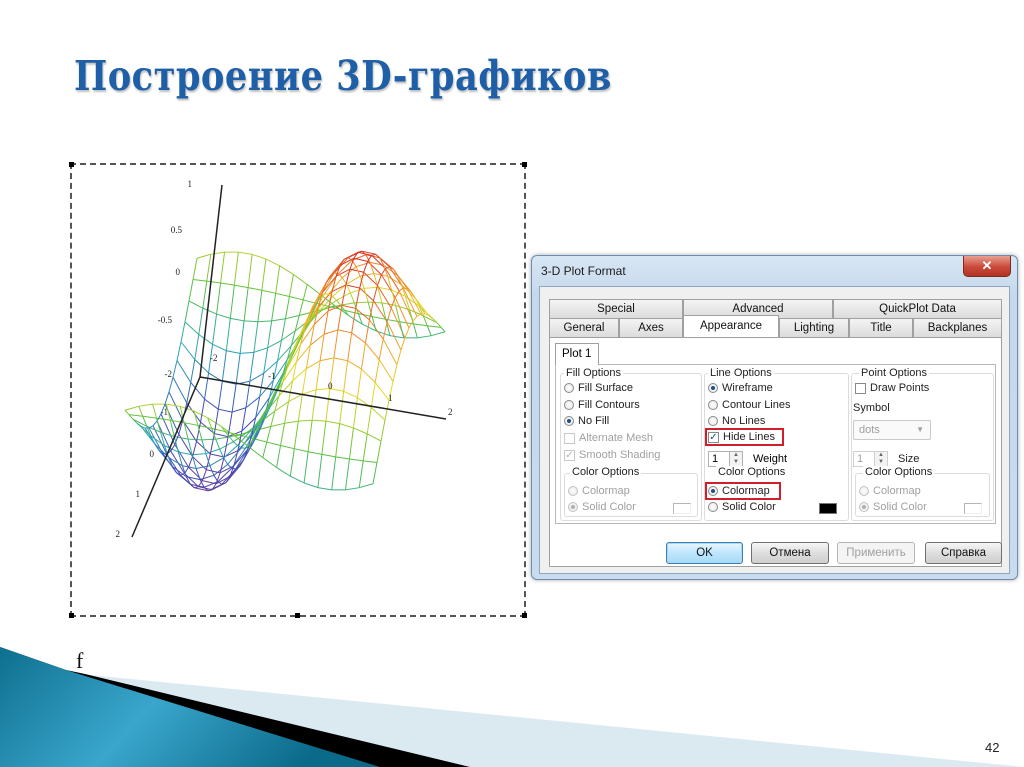 This screenshot has height=767, width=1024. I want to click on weight-label: Weight, so click(770, 459).